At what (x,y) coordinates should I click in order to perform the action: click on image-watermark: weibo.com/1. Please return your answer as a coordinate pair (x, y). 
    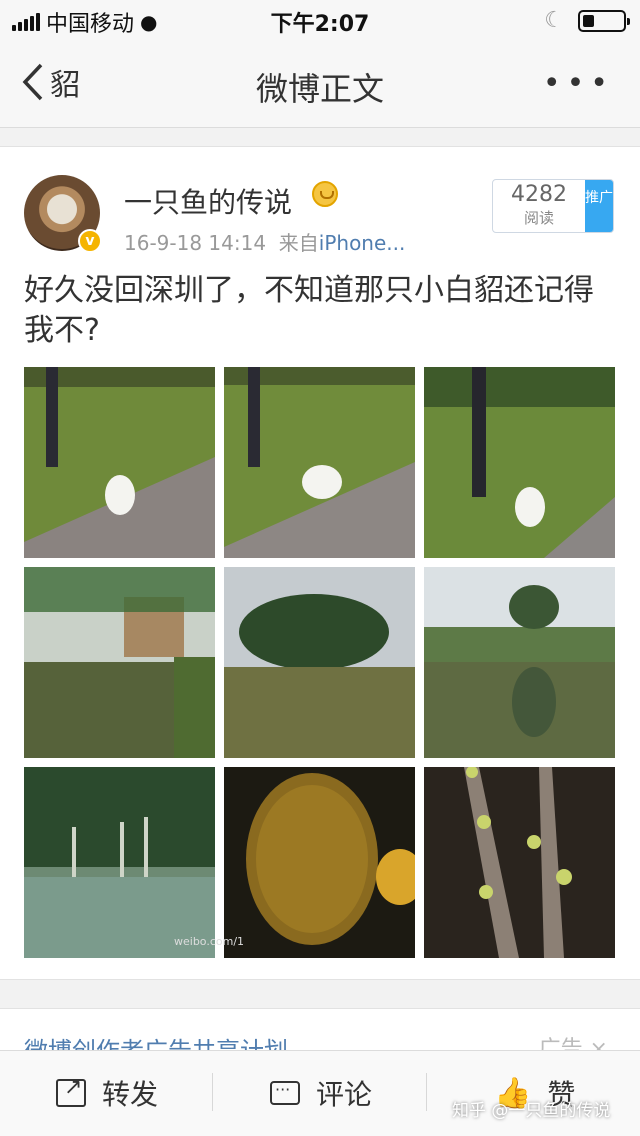
    Looking at the image, I should click on (209, 941).